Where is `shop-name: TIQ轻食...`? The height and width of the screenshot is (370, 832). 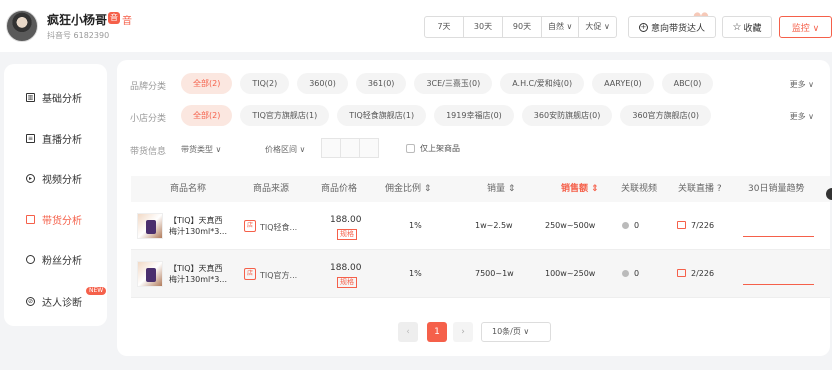
shop-name: TIQ轻食... is located at coordinates (278, 227).